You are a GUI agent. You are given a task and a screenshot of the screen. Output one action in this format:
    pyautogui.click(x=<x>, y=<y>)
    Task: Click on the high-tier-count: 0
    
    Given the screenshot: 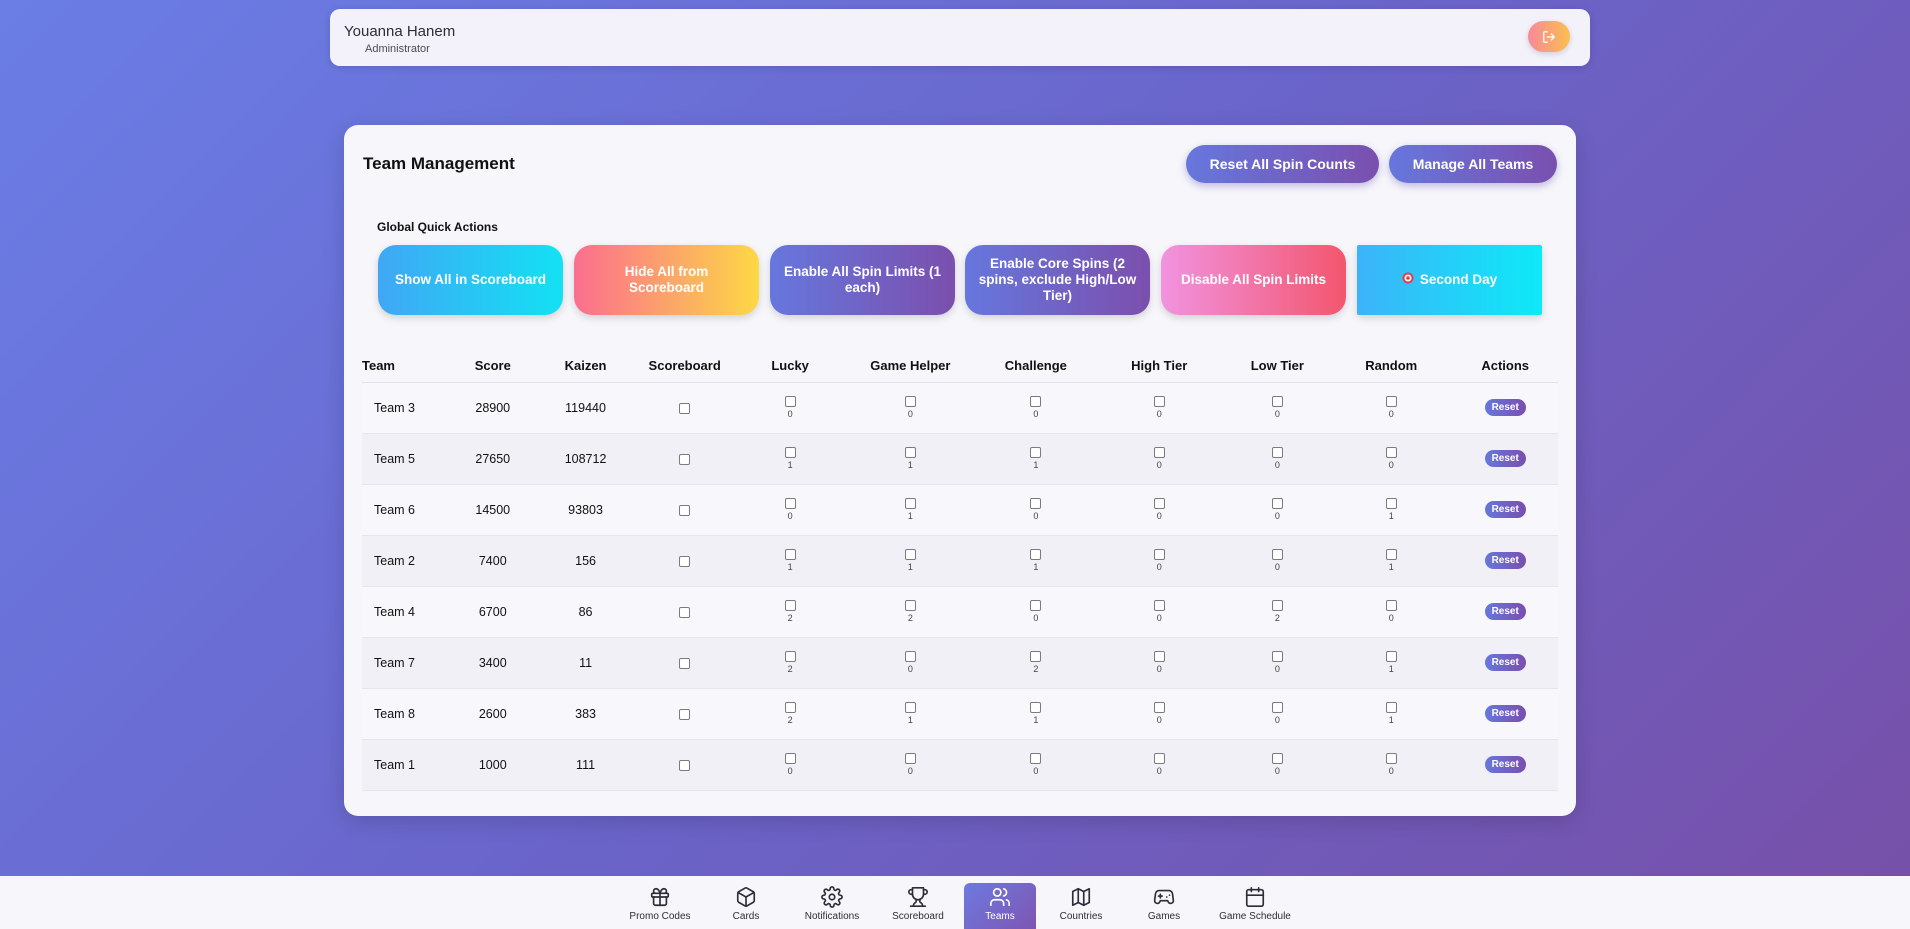 What is the action you would take?
    pyautogui.click(x=1159, y=567)
    